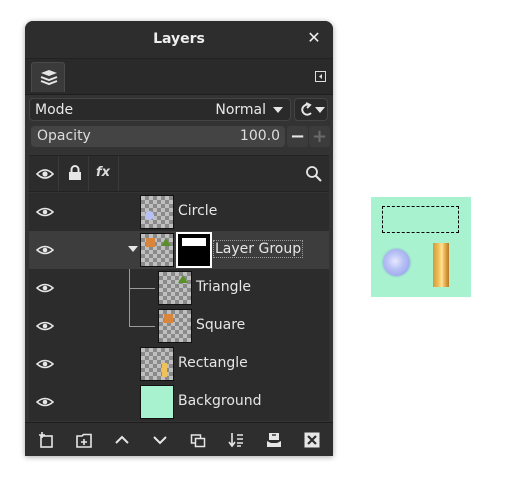 This screenshot has height=494, width=508. I want to click on composite-mode-button, so click(311, 109).